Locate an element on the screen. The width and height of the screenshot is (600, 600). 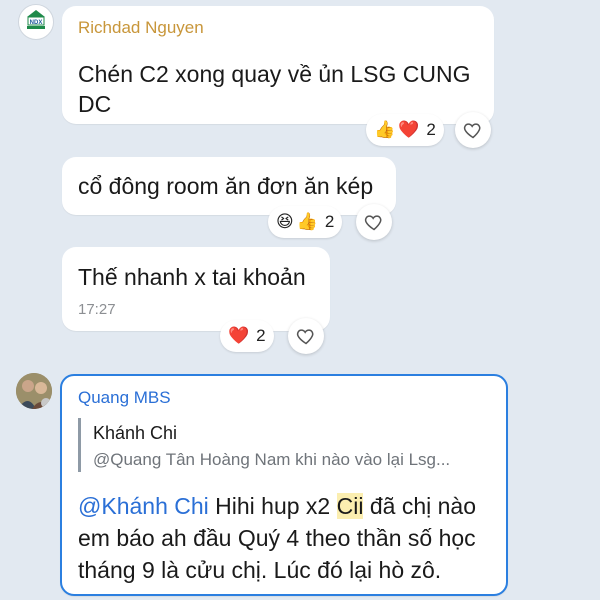
sender-avatar is located at coordinates (34, 391).